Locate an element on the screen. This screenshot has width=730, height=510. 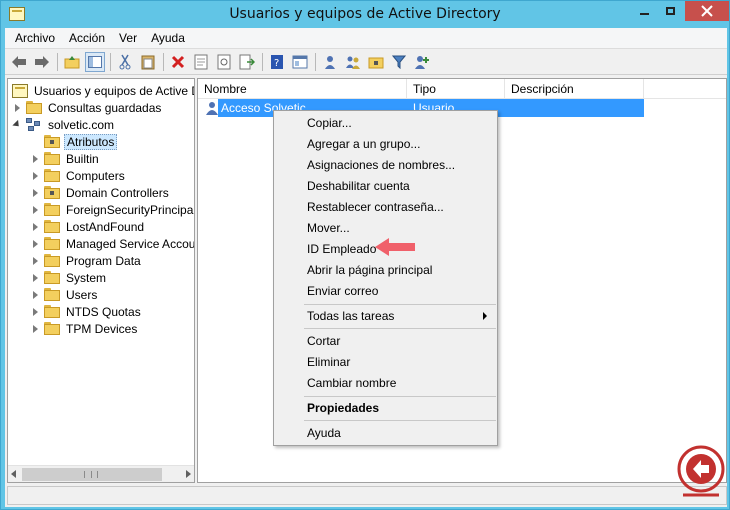
title-bar: Usuarios y equipos de Active Directory is located at coordinates (365, 14).